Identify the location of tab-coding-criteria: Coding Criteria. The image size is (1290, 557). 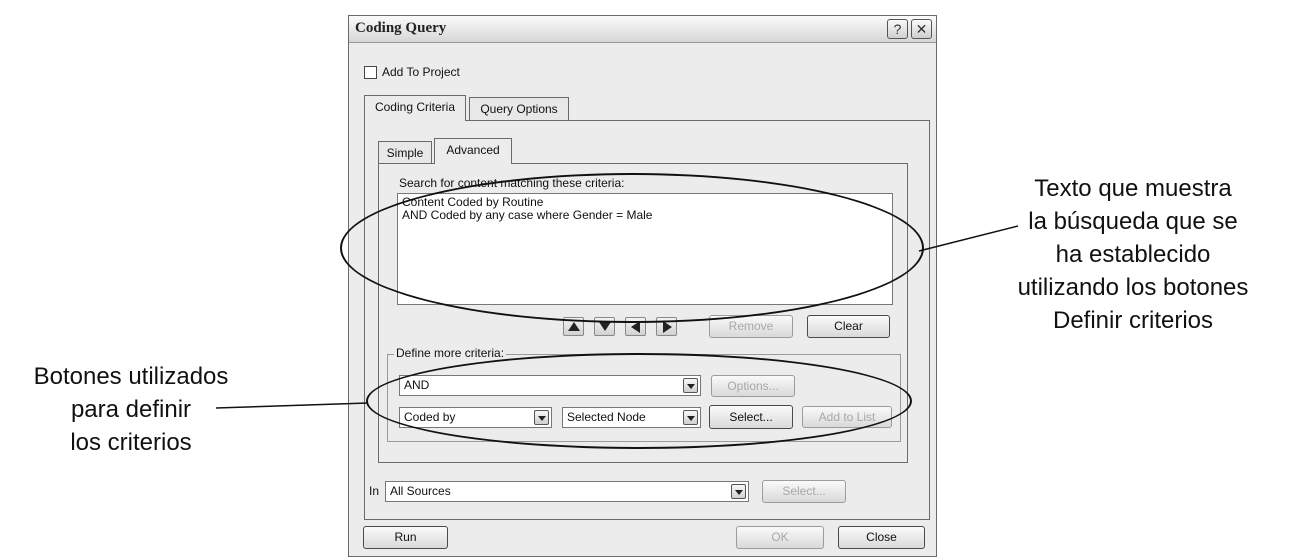
(415, 108).